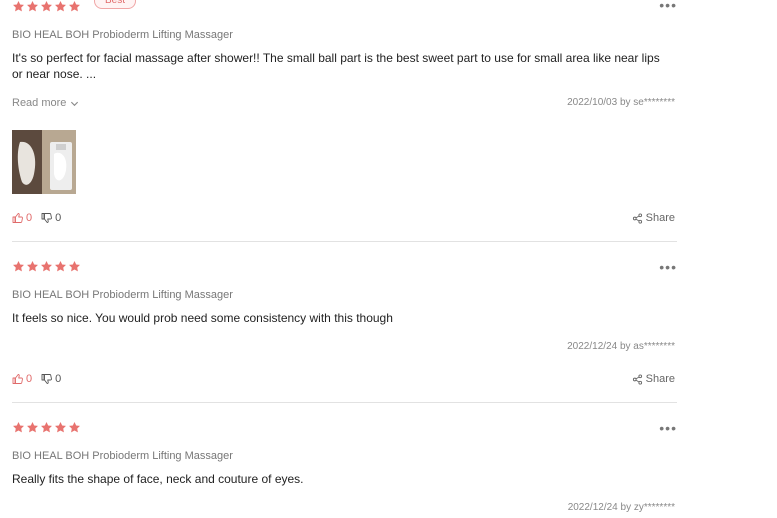 This screenshot has width=777, height=518. I want to click on best-badge: Best, so click(115, 4).